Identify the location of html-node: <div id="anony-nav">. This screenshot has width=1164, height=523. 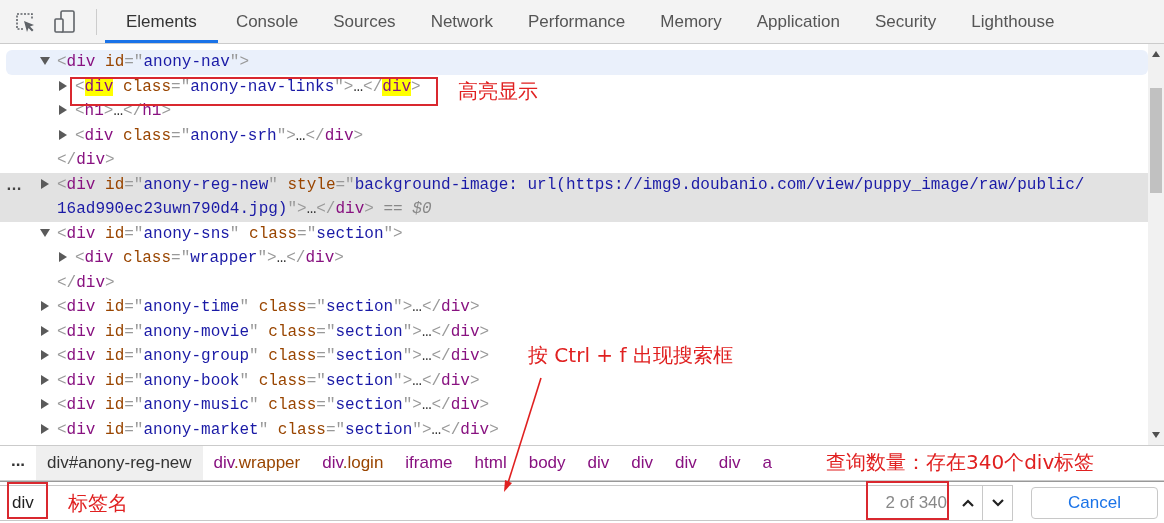
(153, 62).